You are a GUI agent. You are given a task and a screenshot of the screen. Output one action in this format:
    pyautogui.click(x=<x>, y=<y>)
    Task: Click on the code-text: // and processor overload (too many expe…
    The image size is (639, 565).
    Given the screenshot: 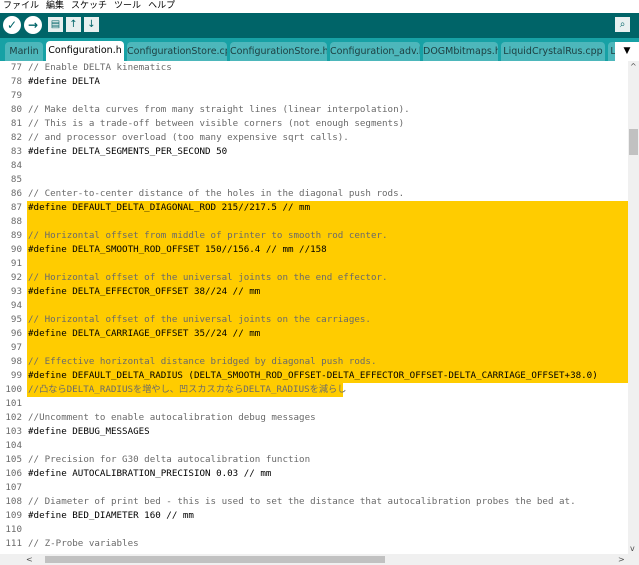 What is the action you would take?
    pyautogui.click(x=188, y=137)
    